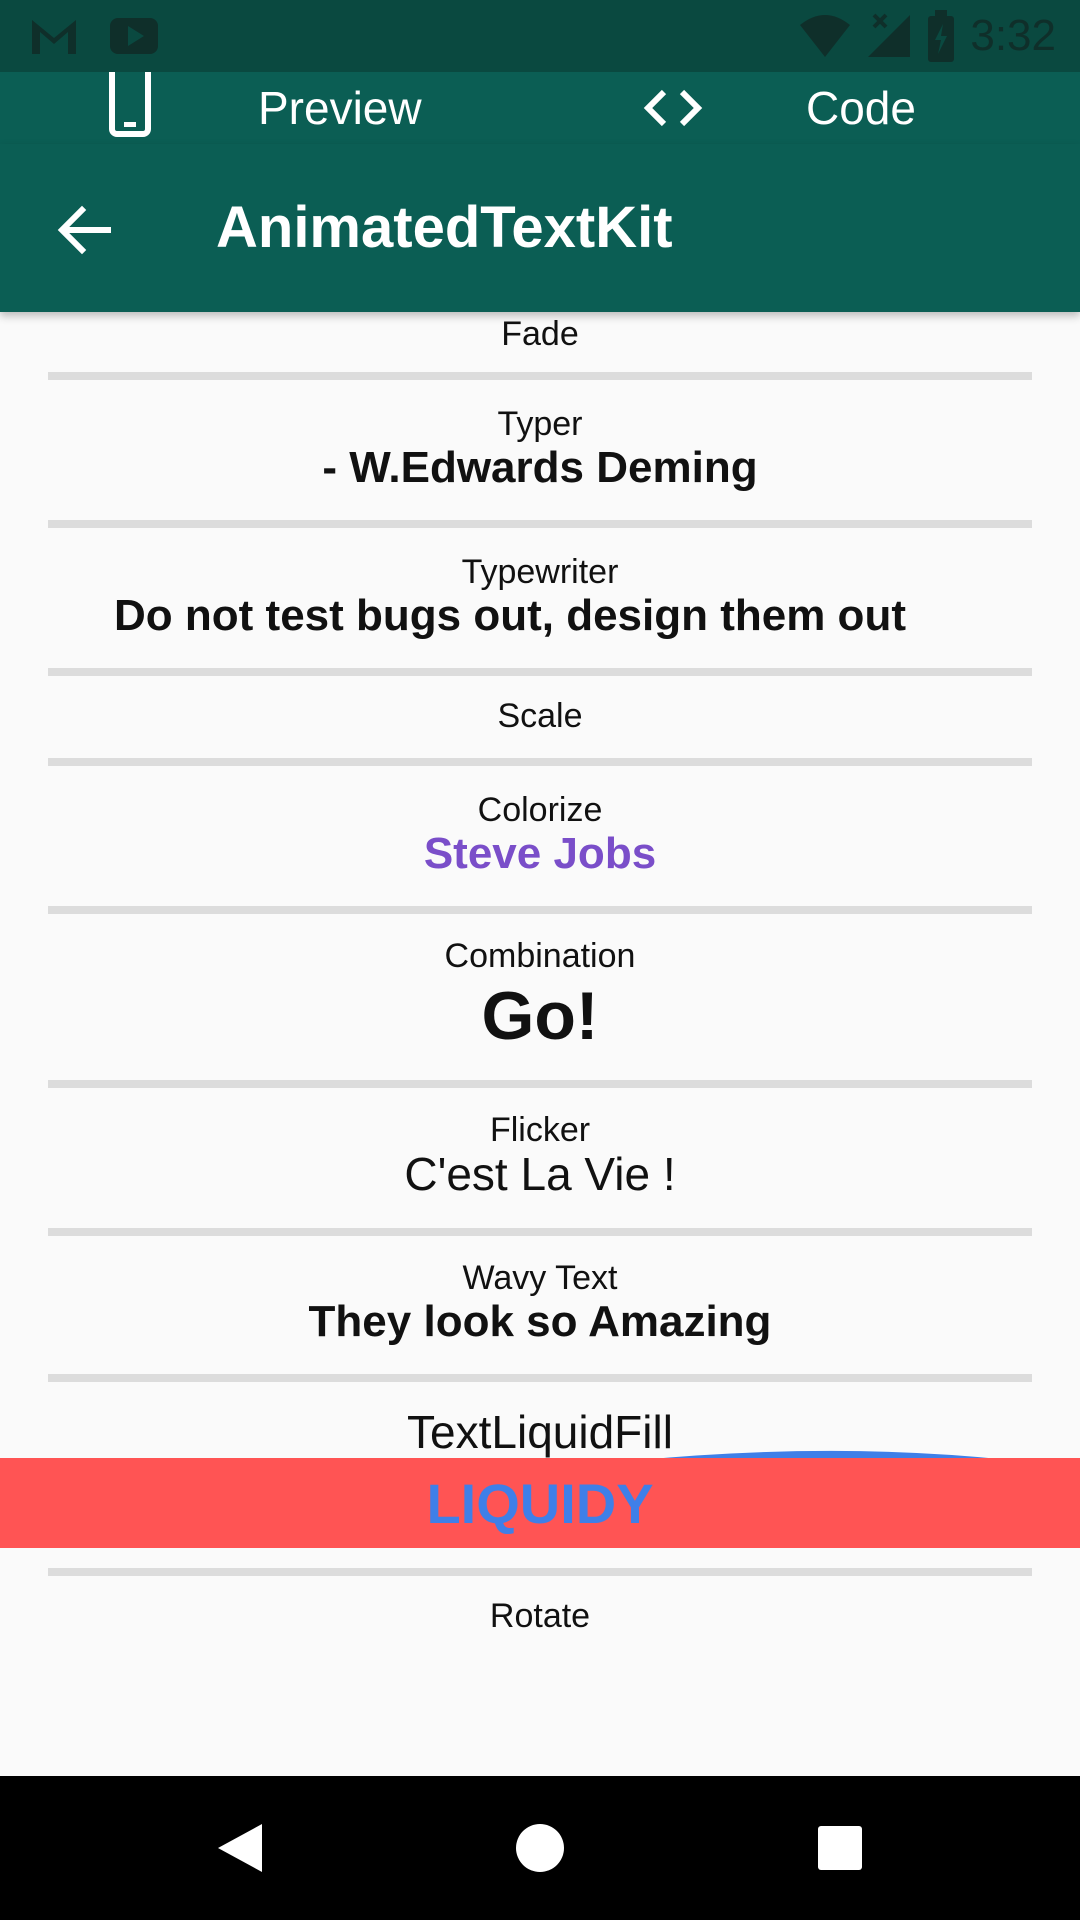  I want to click on preview-code-tabbar: Preview Code, so click(540, 108).